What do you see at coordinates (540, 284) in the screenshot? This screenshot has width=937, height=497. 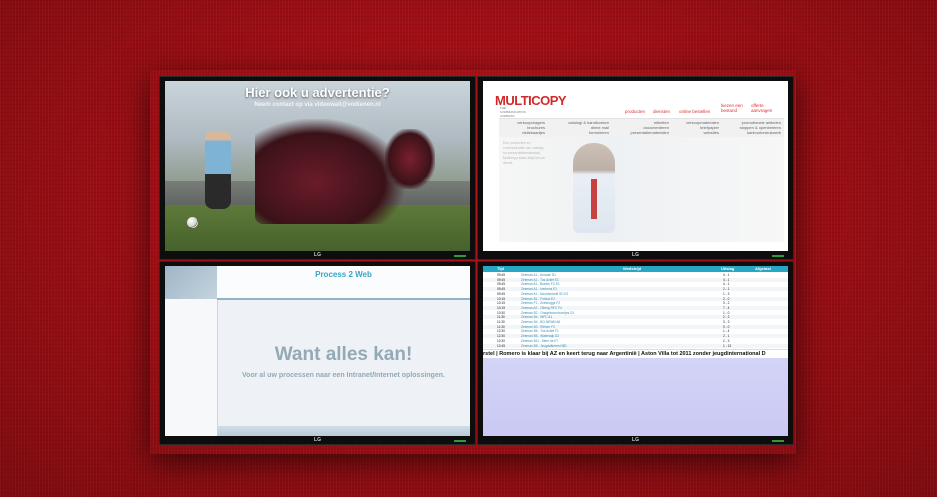 I see `row-match: Zeeman A1 - Boelos FC E1` at bounding box center [540, 284].